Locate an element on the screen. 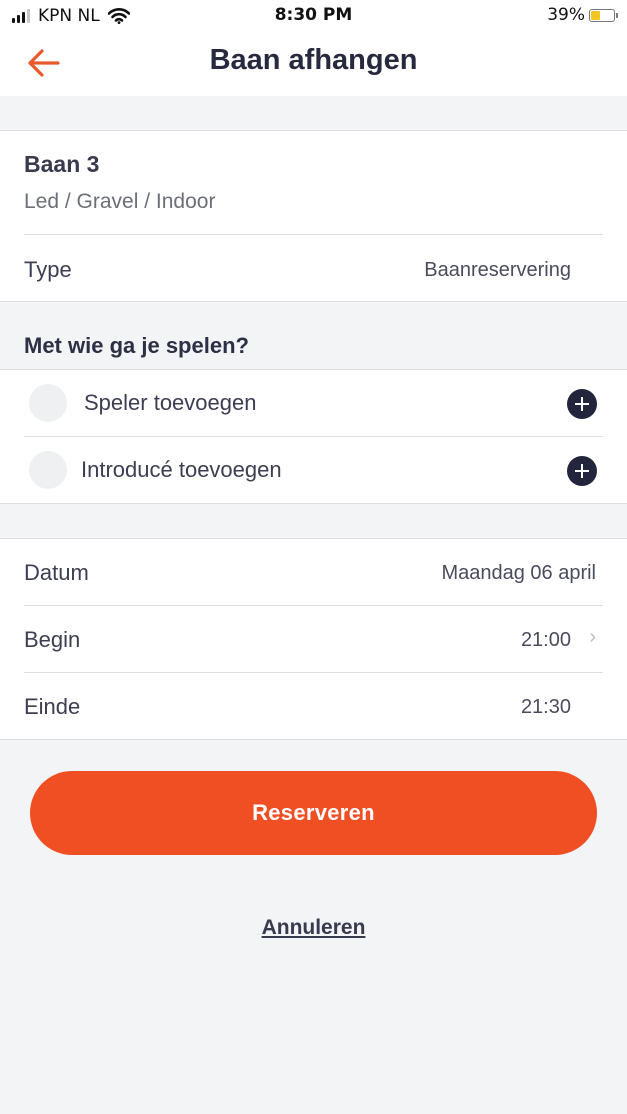 The width and height of the screenshot is (627, 1114). begin-label: Begin is located at coordinates (52, 639).